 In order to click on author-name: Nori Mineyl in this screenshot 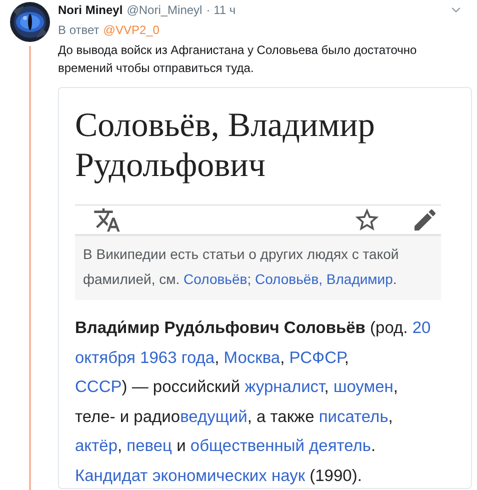, I will do `click(90, 10)`.